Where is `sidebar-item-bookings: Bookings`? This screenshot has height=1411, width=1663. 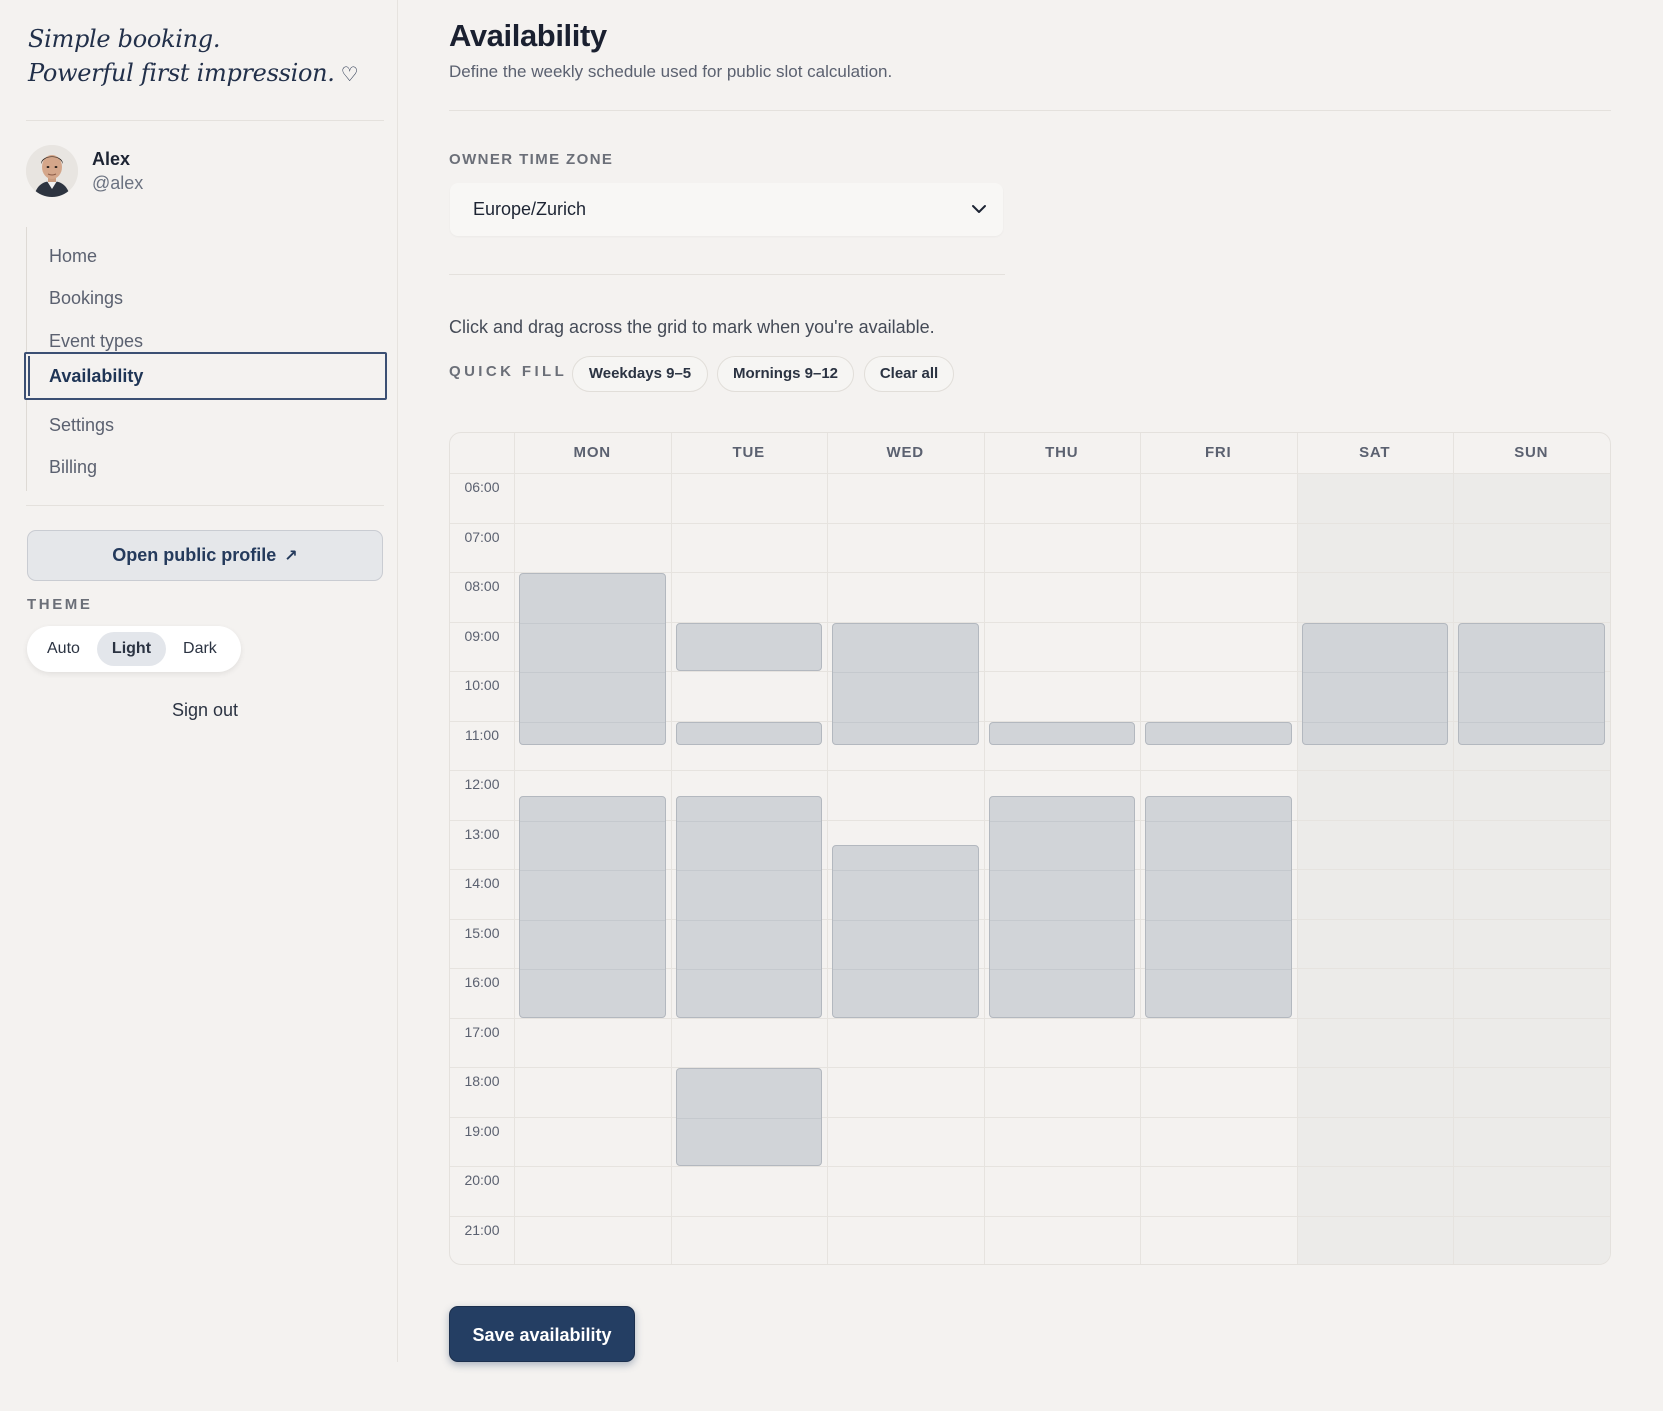
sidebar-item-bookings: Bookings is located at coordinates (207, 298).